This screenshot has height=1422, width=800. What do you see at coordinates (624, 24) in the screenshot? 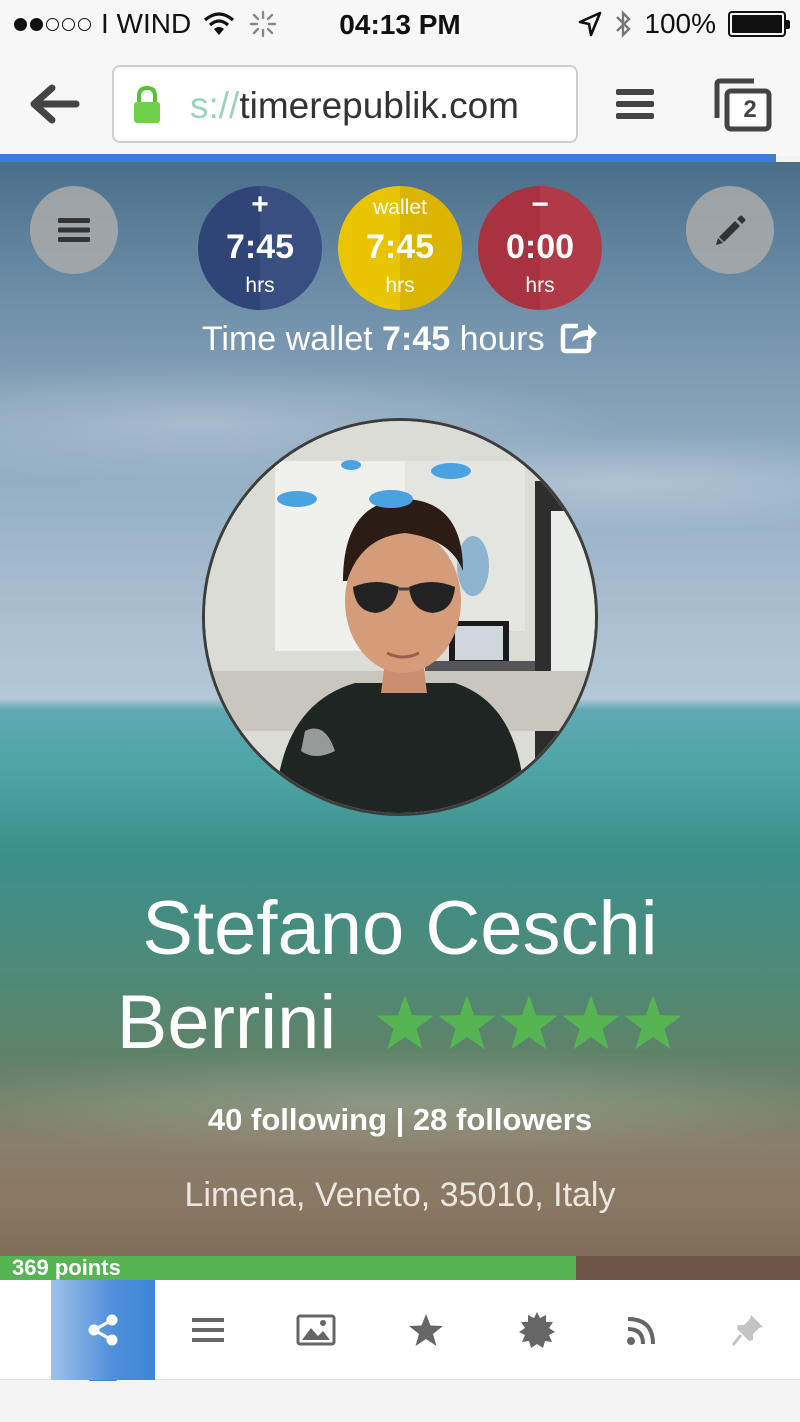
I see `bluetooth-icon` at bounding box center [624, 24].